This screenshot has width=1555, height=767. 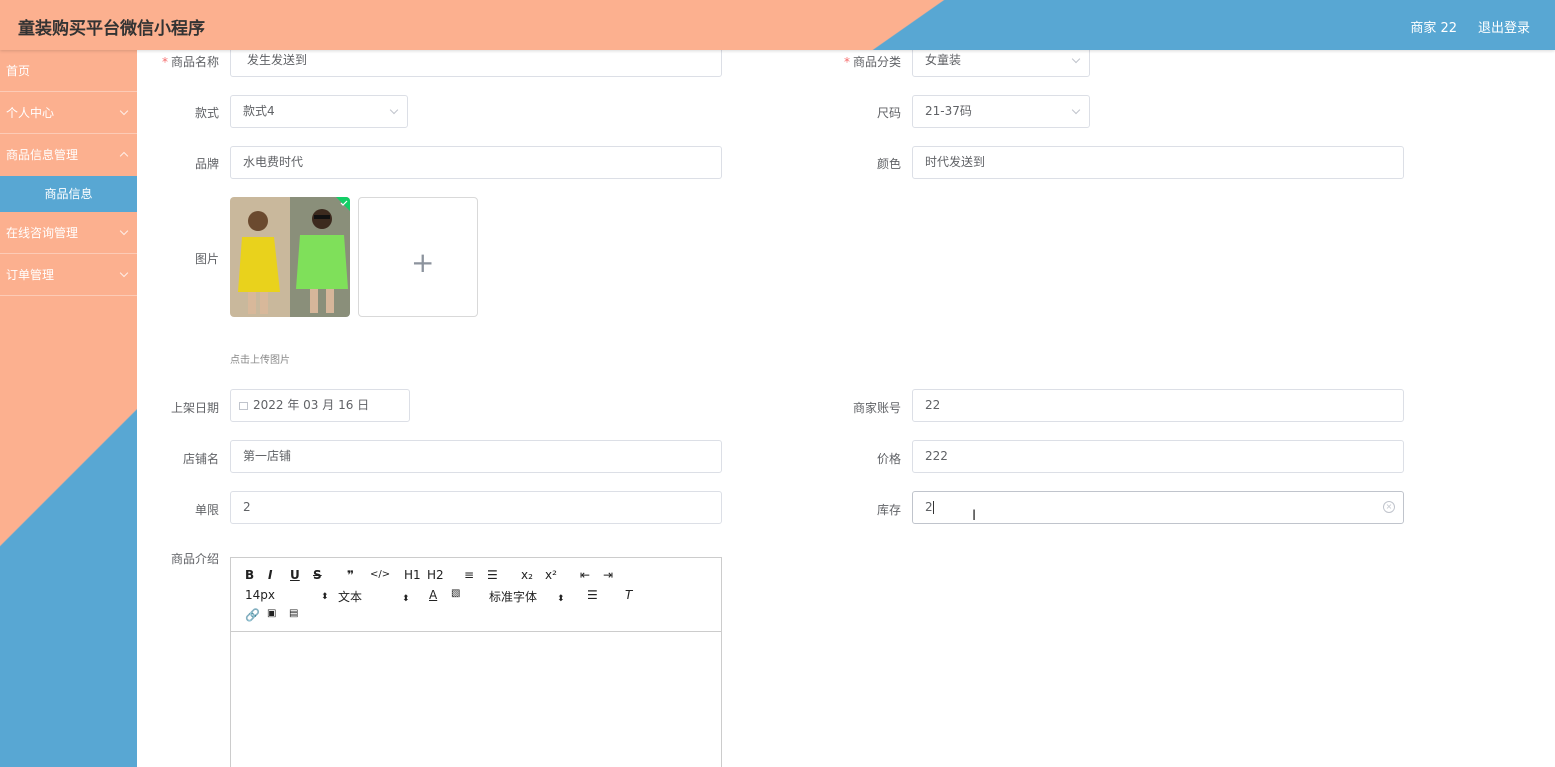 I want to click on sidebar-item-product-info: 商品信息, so click(x=68, y=194).